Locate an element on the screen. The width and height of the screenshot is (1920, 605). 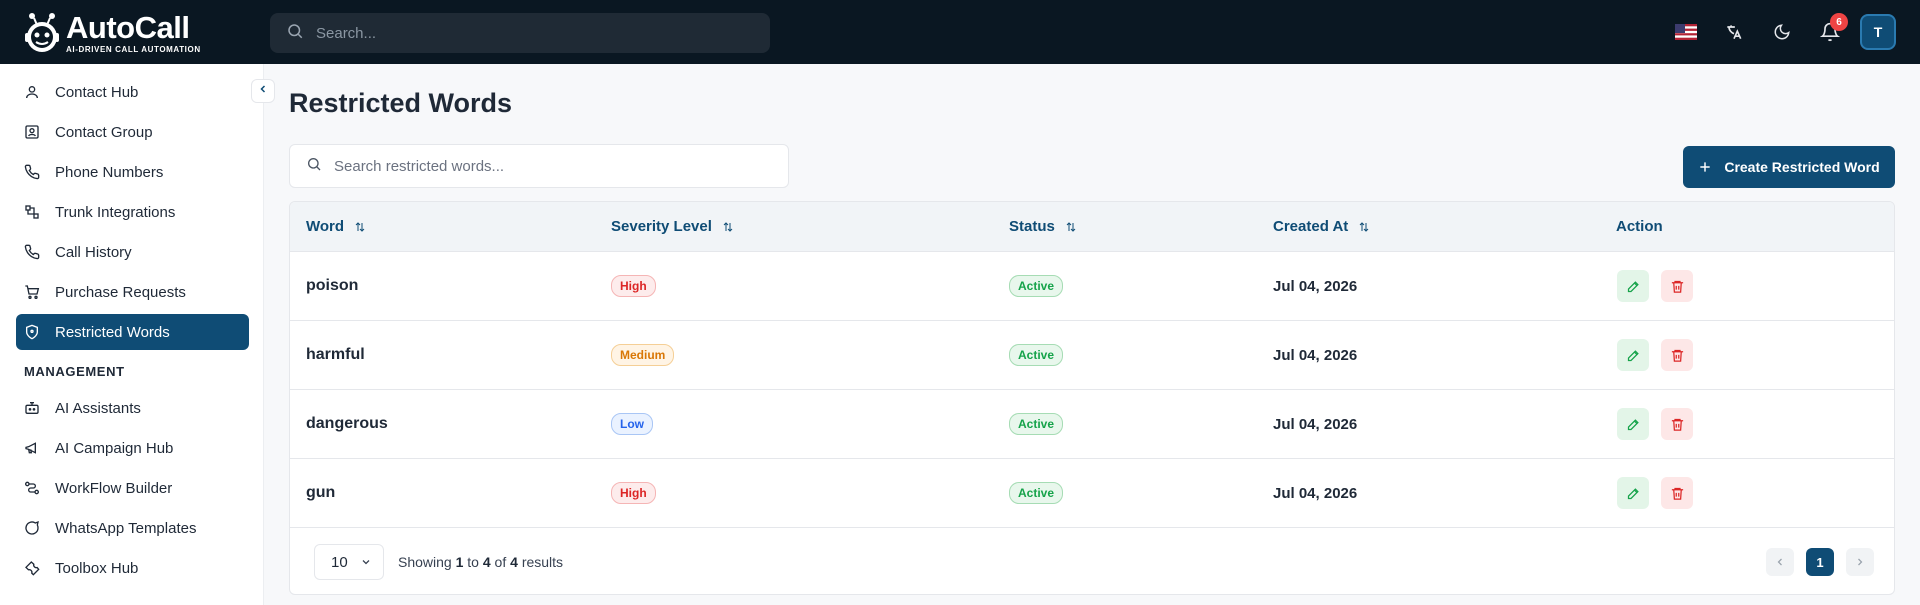
workflow-icon is located at coordinates (32, 488).